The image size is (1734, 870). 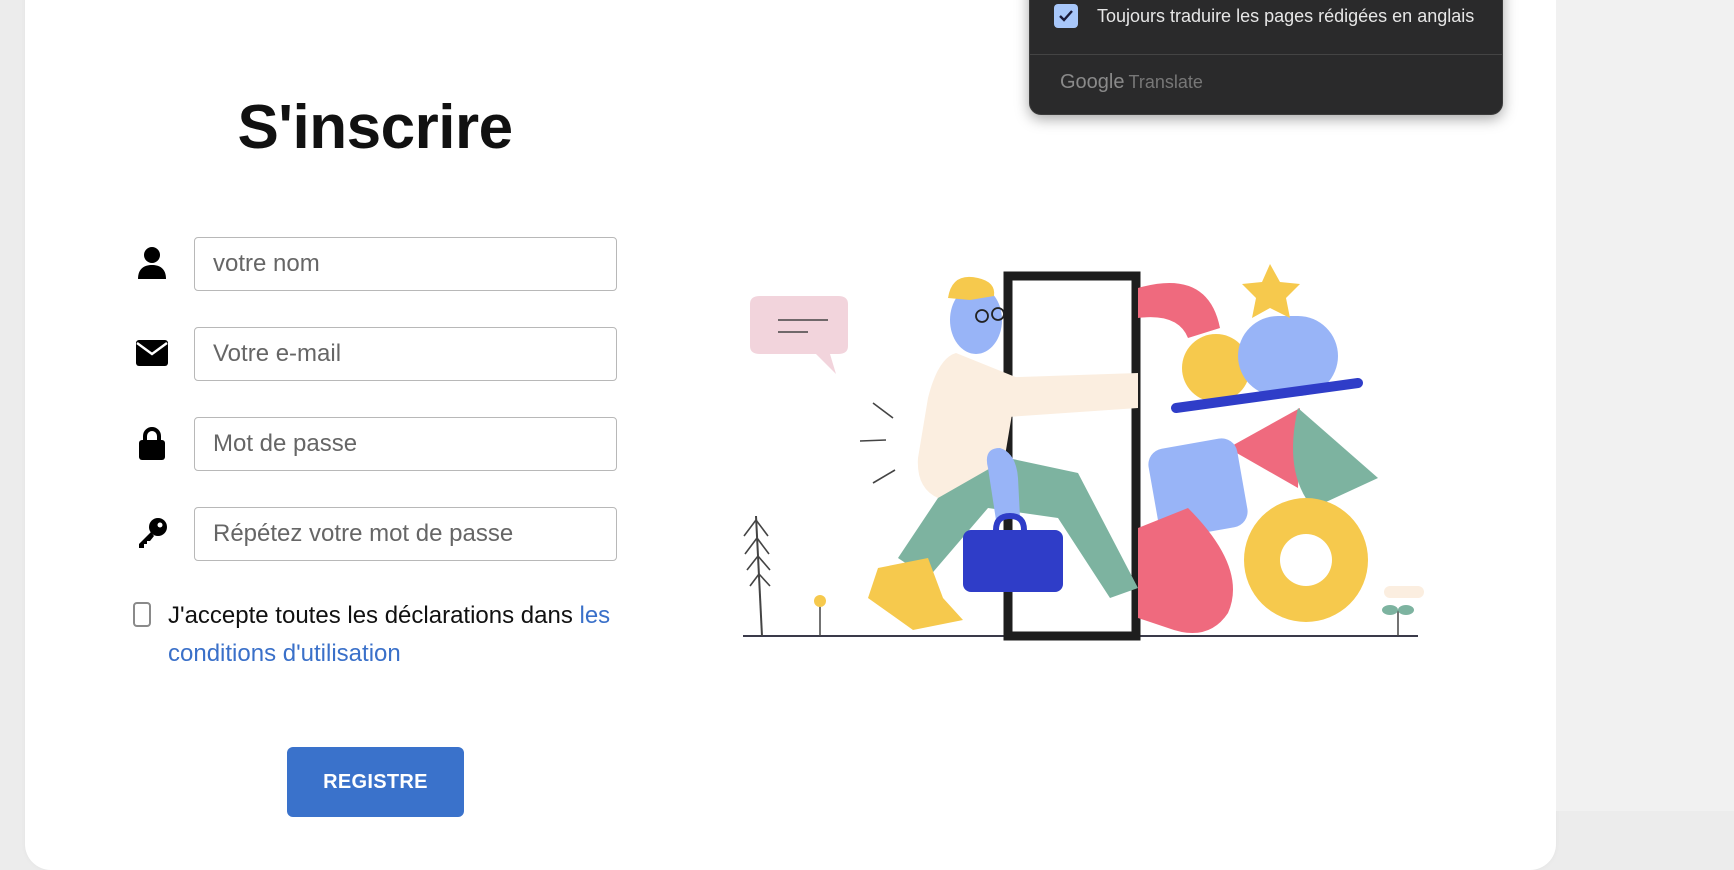 I want to click on password-input, so click(x=405, y=444).